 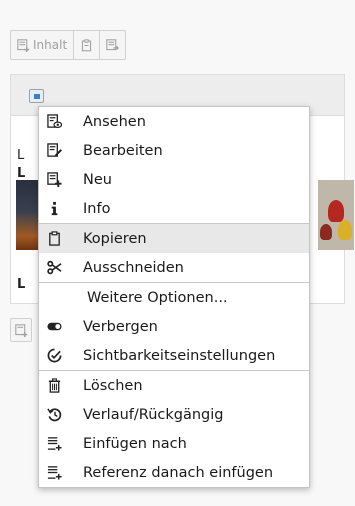 What do you see at coordinates (120, 326) in the screenshot?
I see `menu-item-label: Verbergen` at bounding box center [120, 326].